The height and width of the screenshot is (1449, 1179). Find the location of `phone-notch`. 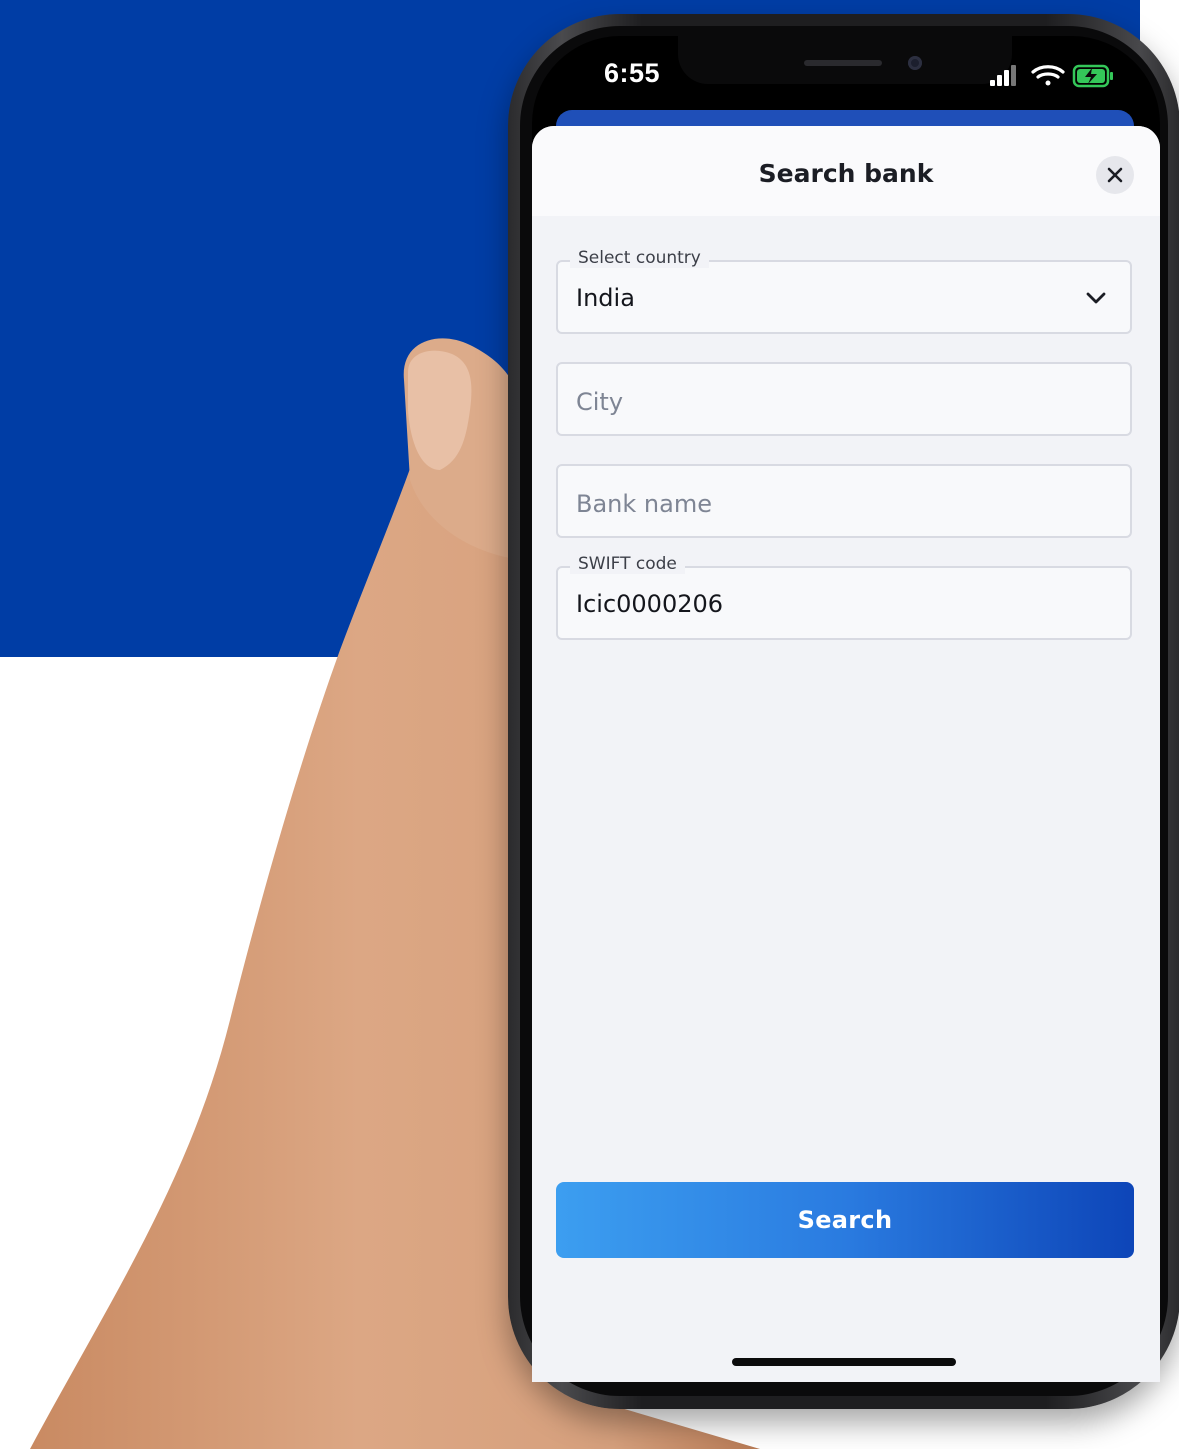

phone-notch is located at coordinates (845, 57).